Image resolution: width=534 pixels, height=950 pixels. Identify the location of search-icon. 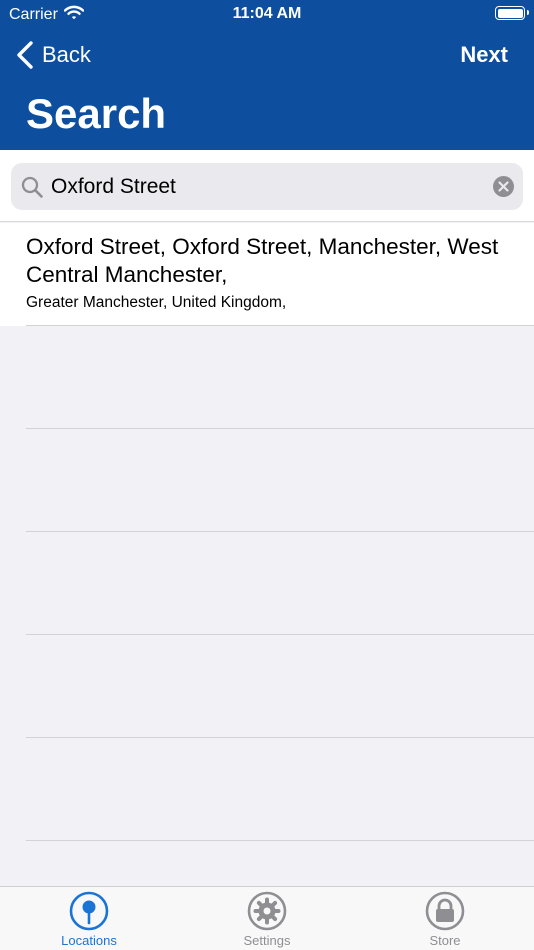
(32, 187).